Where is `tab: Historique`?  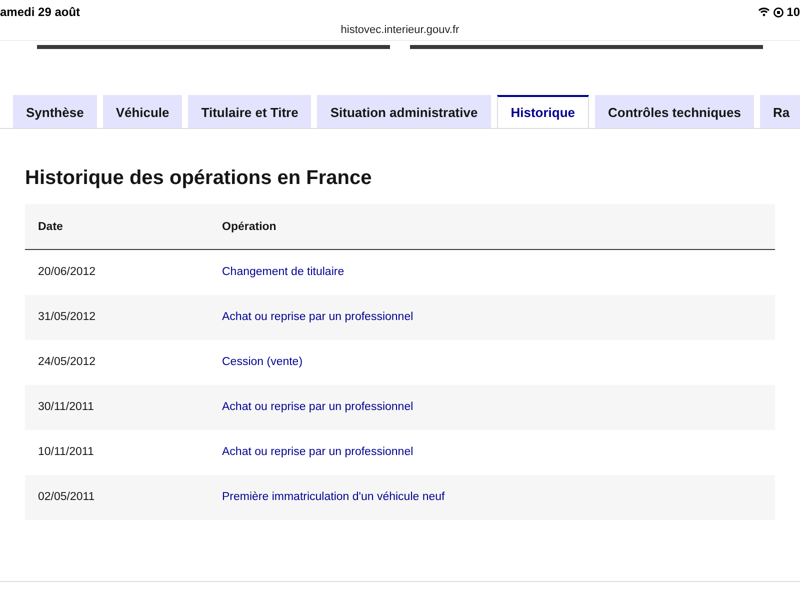
tab: Historique is located at coordinates (543, 111).